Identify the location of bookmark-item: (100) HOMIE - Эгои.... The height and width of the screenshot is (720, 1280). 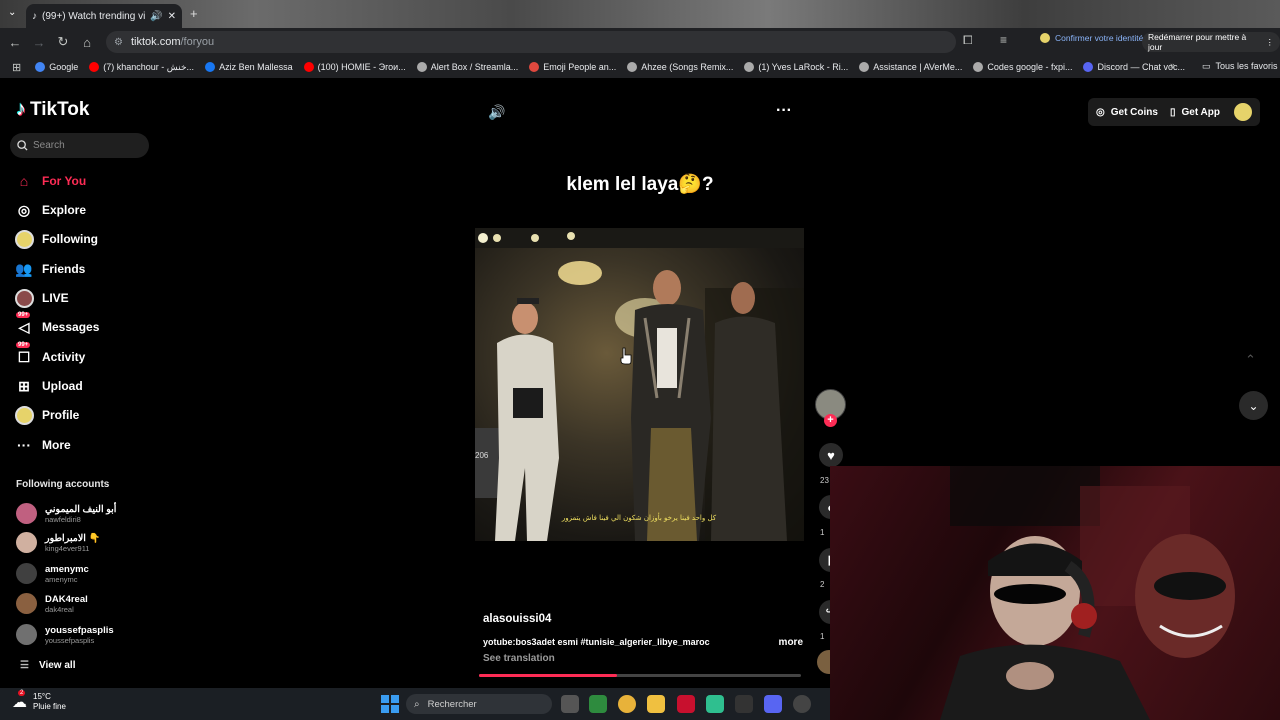
(354, 67).